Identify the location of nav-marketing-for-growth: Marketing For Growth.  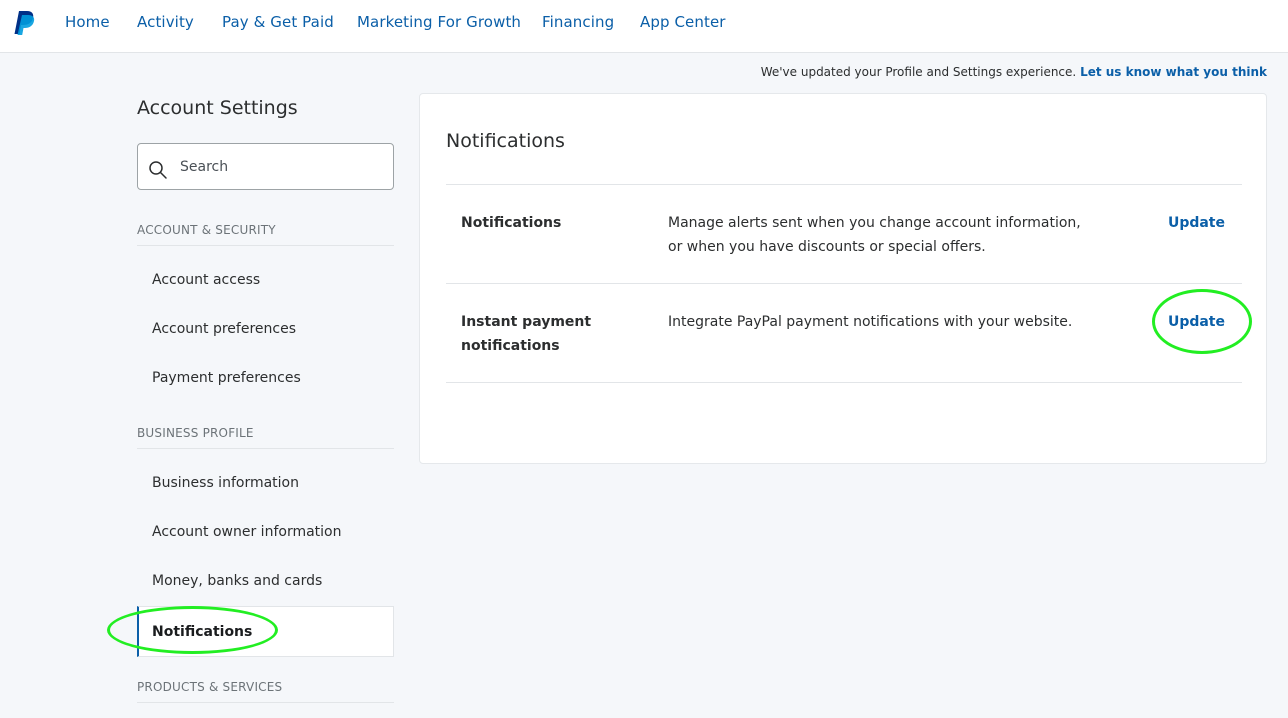
(439, 22).